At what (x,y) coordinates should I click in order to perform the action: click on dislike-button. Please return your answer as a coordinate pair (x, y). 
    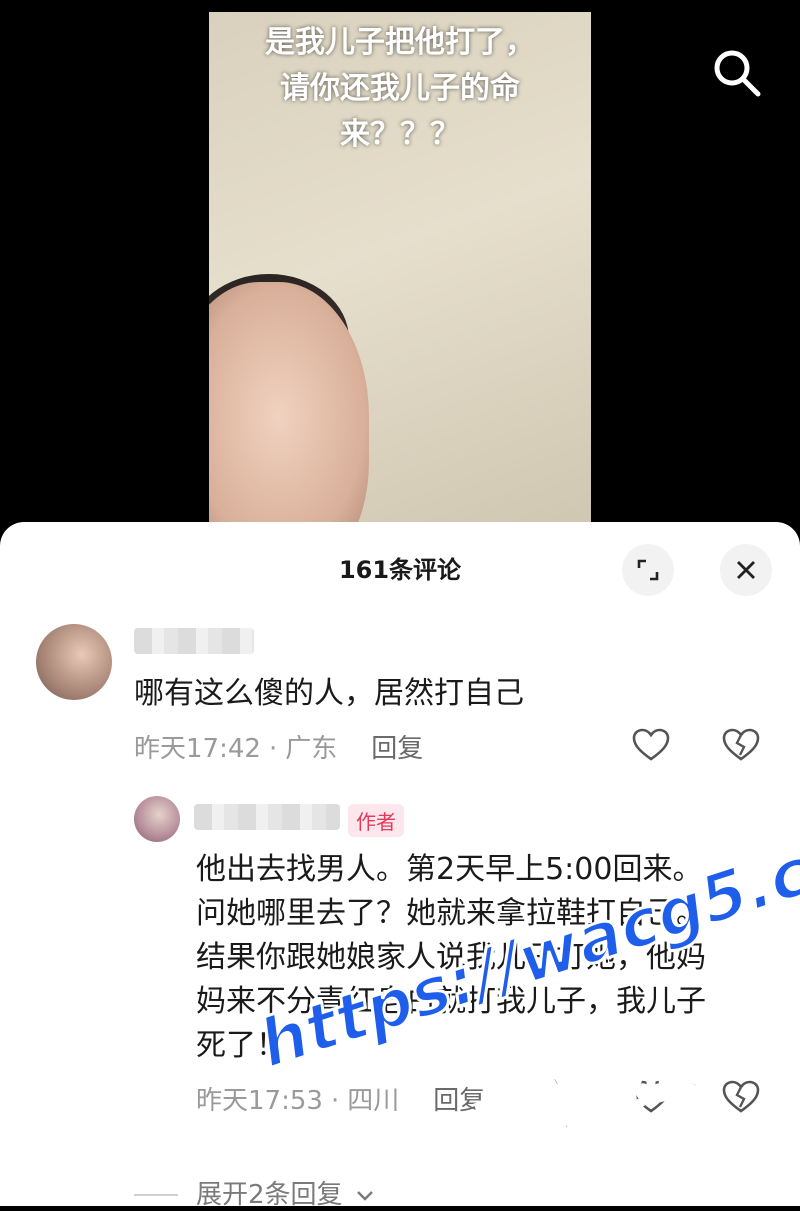
    Looking at the image, I should click on (741, 747).